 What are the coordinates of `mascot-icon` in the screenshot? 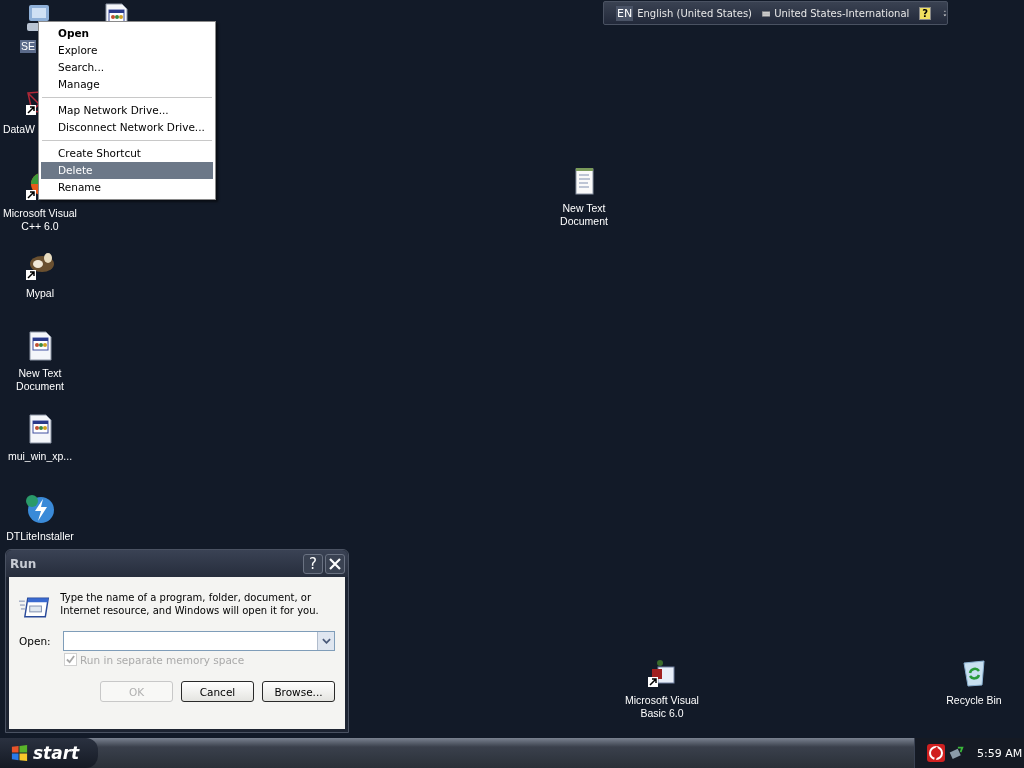 It's located at (40, 266).